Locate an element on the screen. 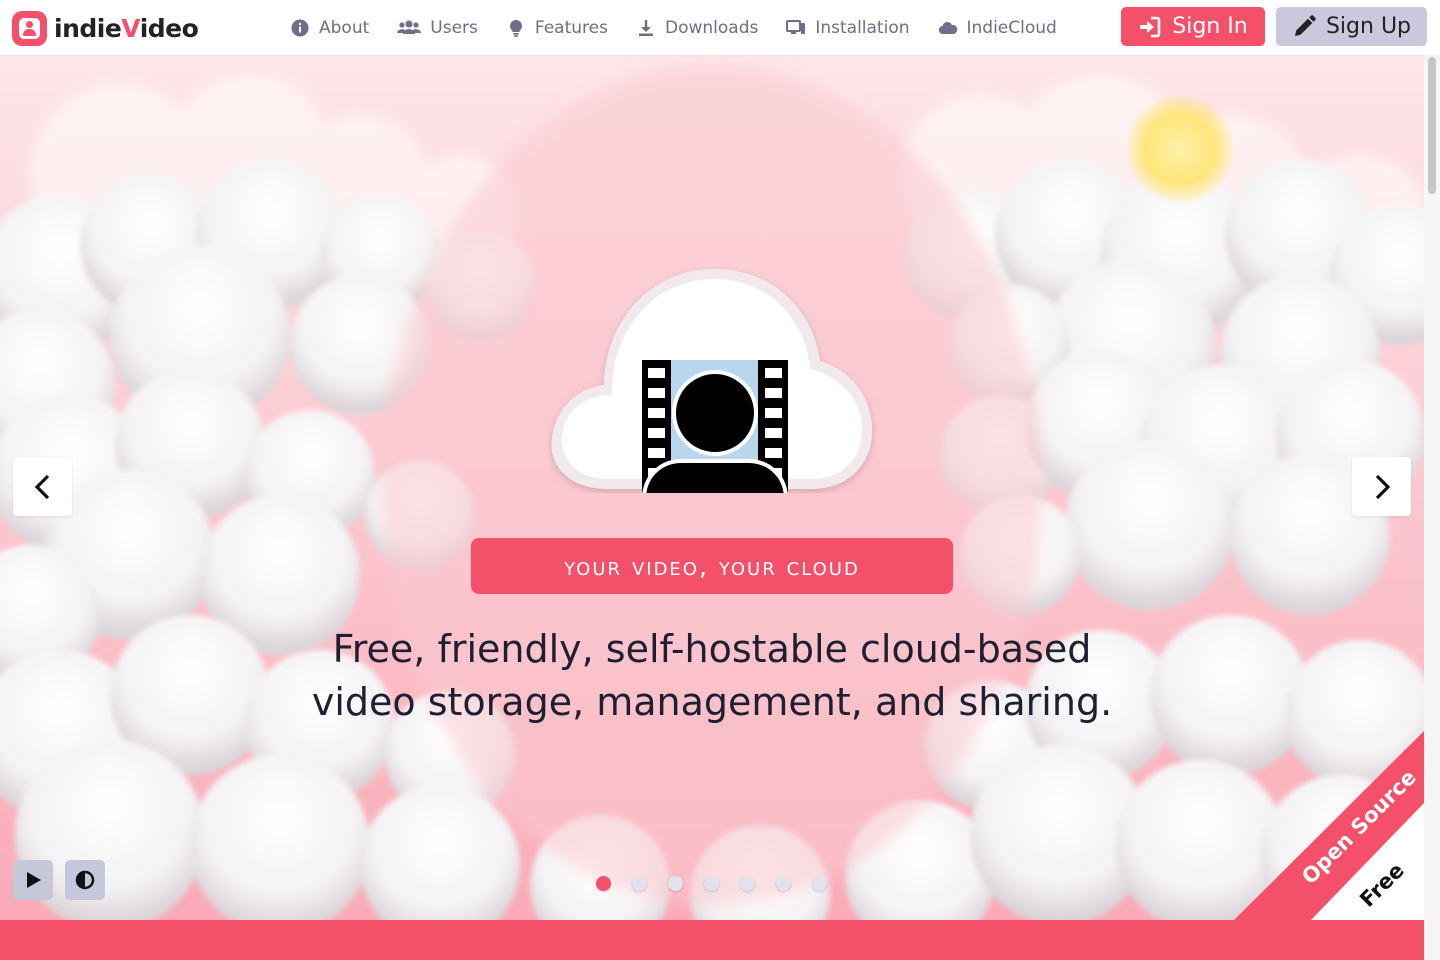  carousel-prev-button is located at coordinates (42, 486).